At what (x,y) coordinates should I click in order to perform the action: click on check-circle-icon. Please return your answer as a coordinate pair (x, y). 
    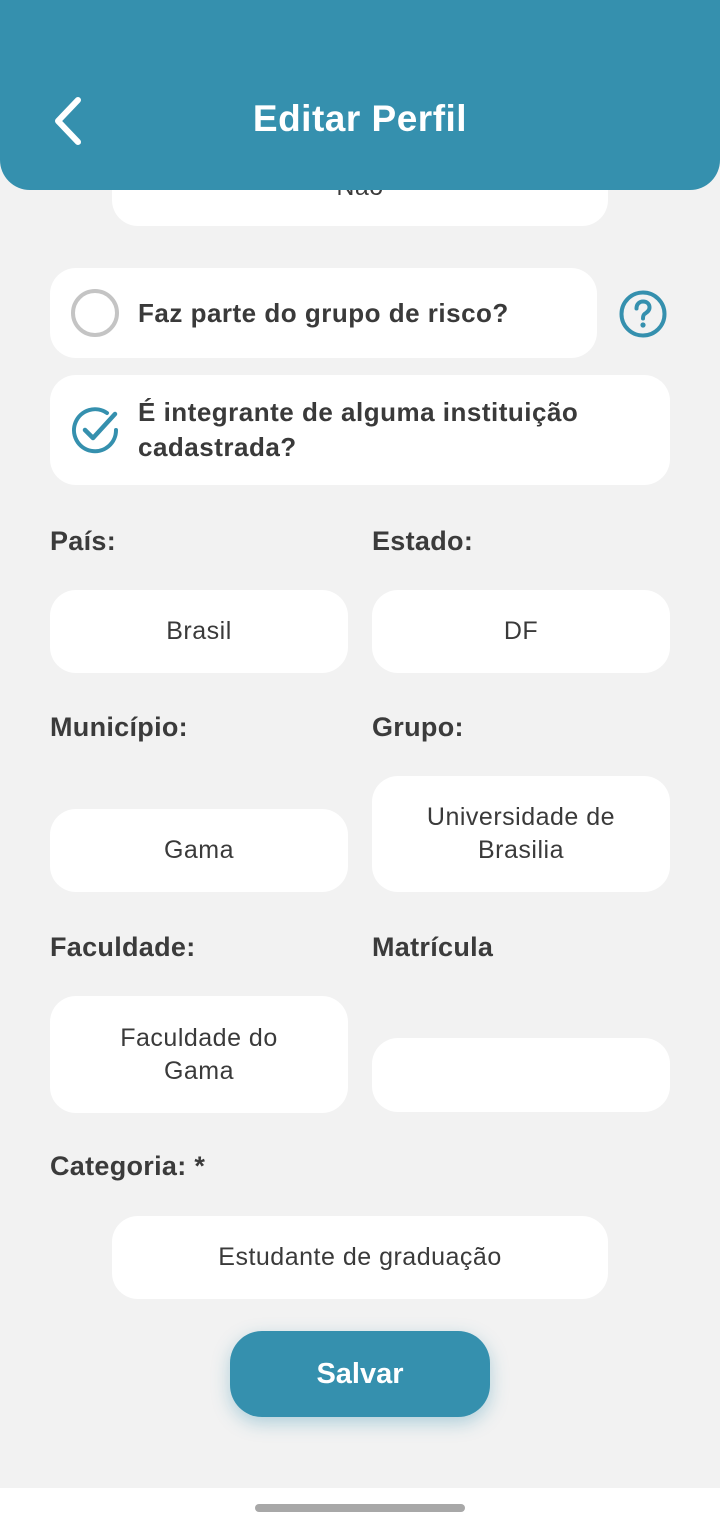
    Looking at the image, I should click on (95, 430).